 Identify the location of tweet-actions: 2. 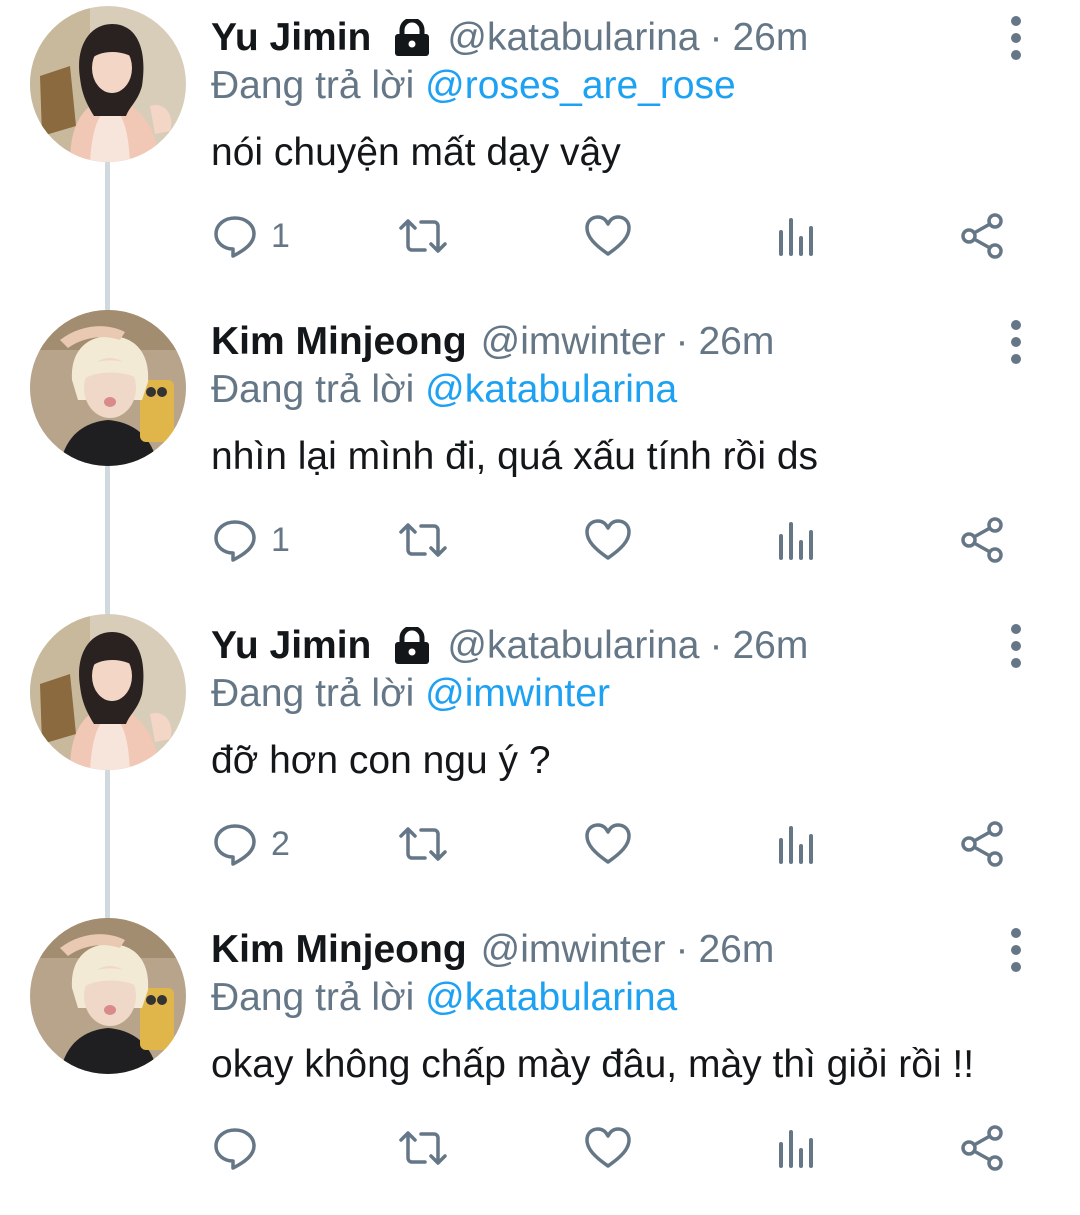
(611, 844).